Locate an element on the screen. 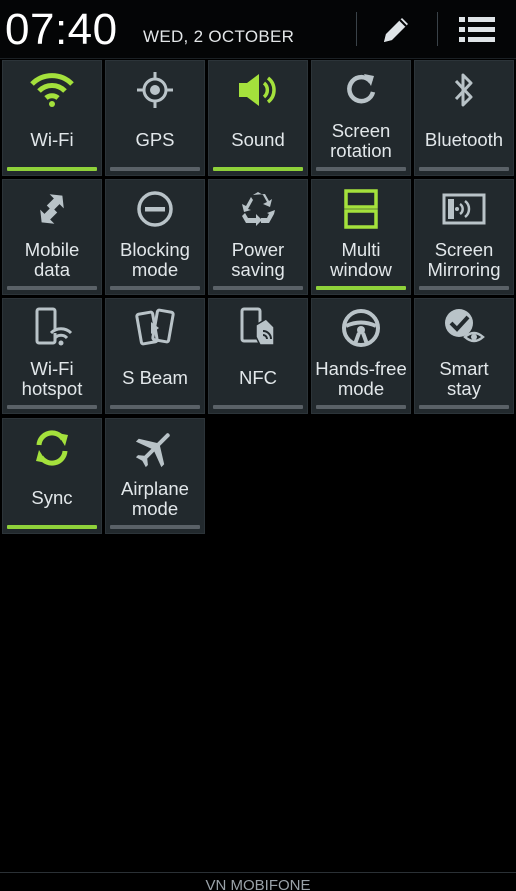  tile-sync: Sync is located at coordinates (52, 476).